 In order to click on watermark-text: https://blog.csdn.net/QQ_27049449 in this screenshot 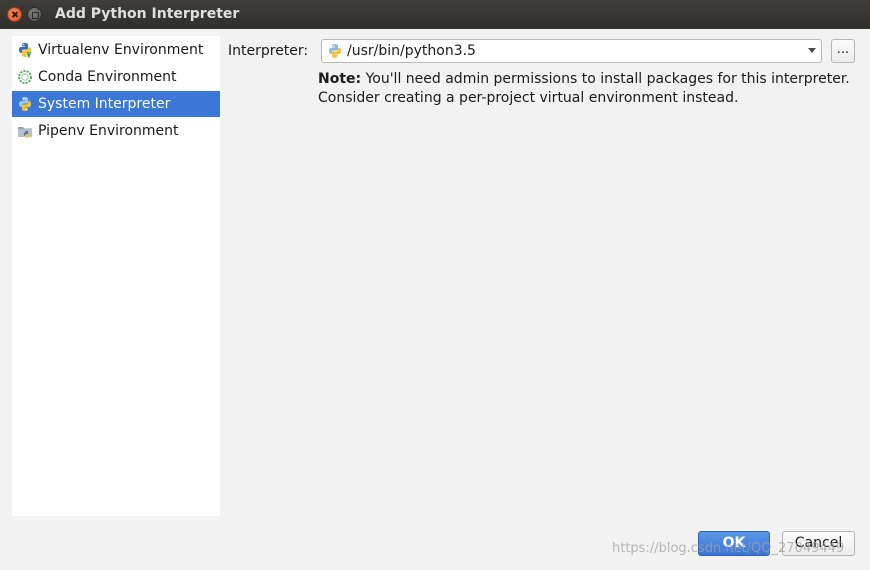, I will do `click(728, 548)`.